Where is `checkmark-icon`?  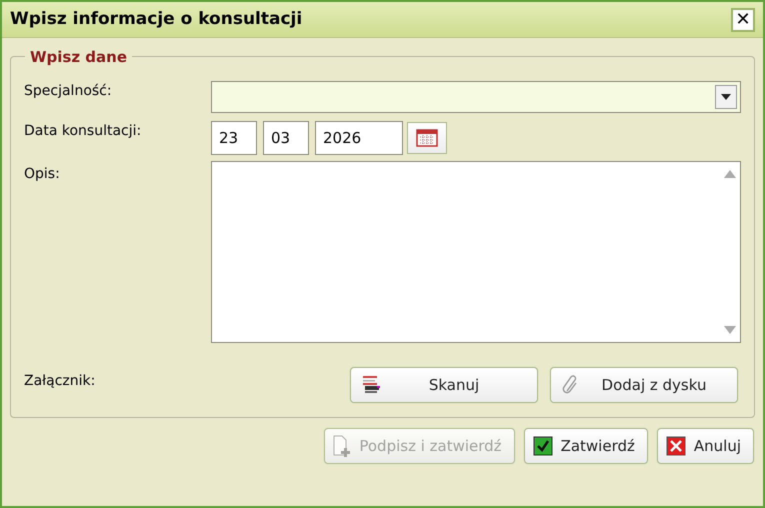
checkmark-icon is located at coordinates (542, 446).